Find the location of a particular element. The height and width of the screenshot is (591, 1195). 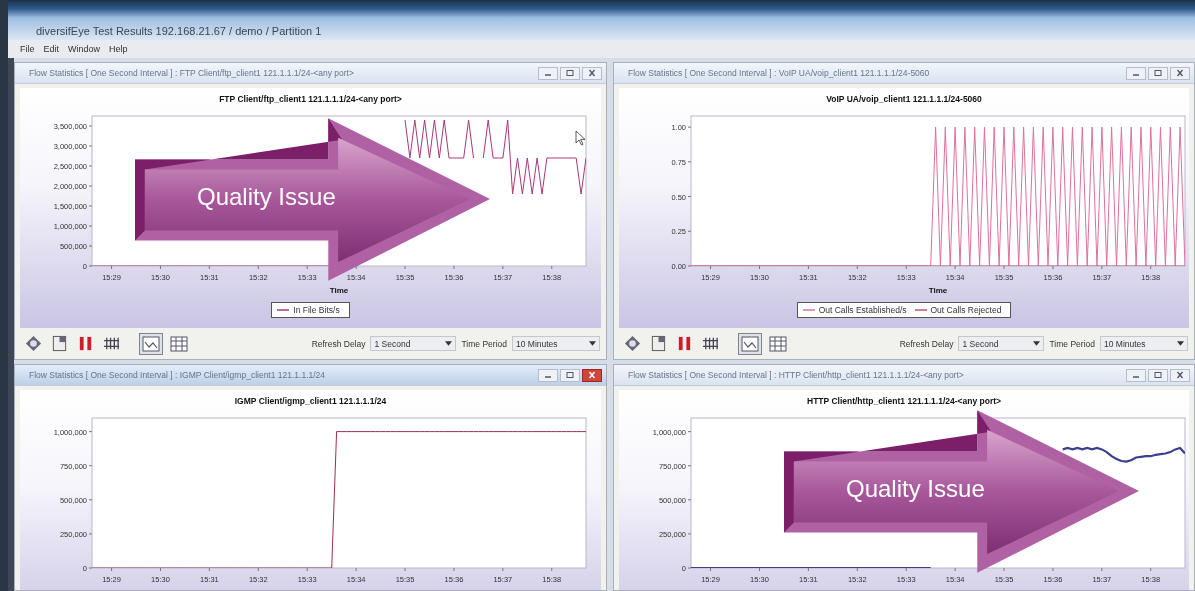

chart-title: VoIP UA/voip_client1 121.1.1.1/24-5060 is located at coordinates (904, 99).